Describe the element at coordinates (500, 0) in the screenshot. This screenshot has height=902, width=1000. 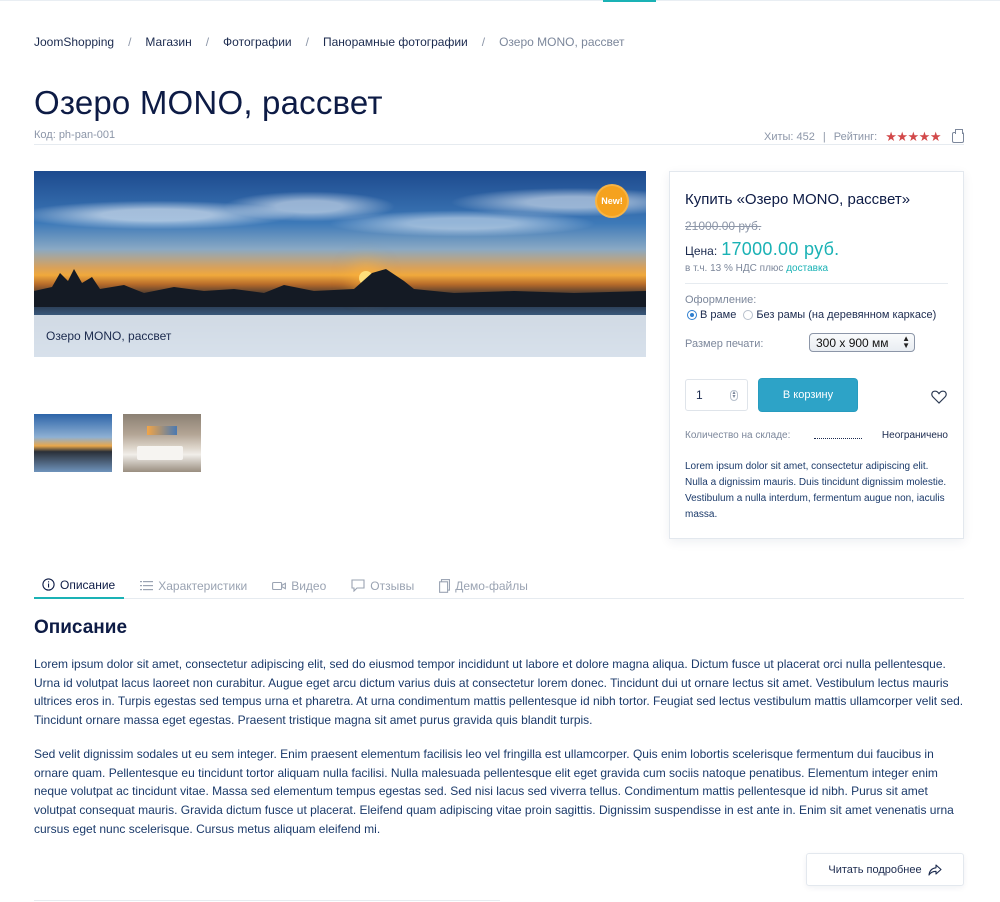
I see `top-divider` at that location.